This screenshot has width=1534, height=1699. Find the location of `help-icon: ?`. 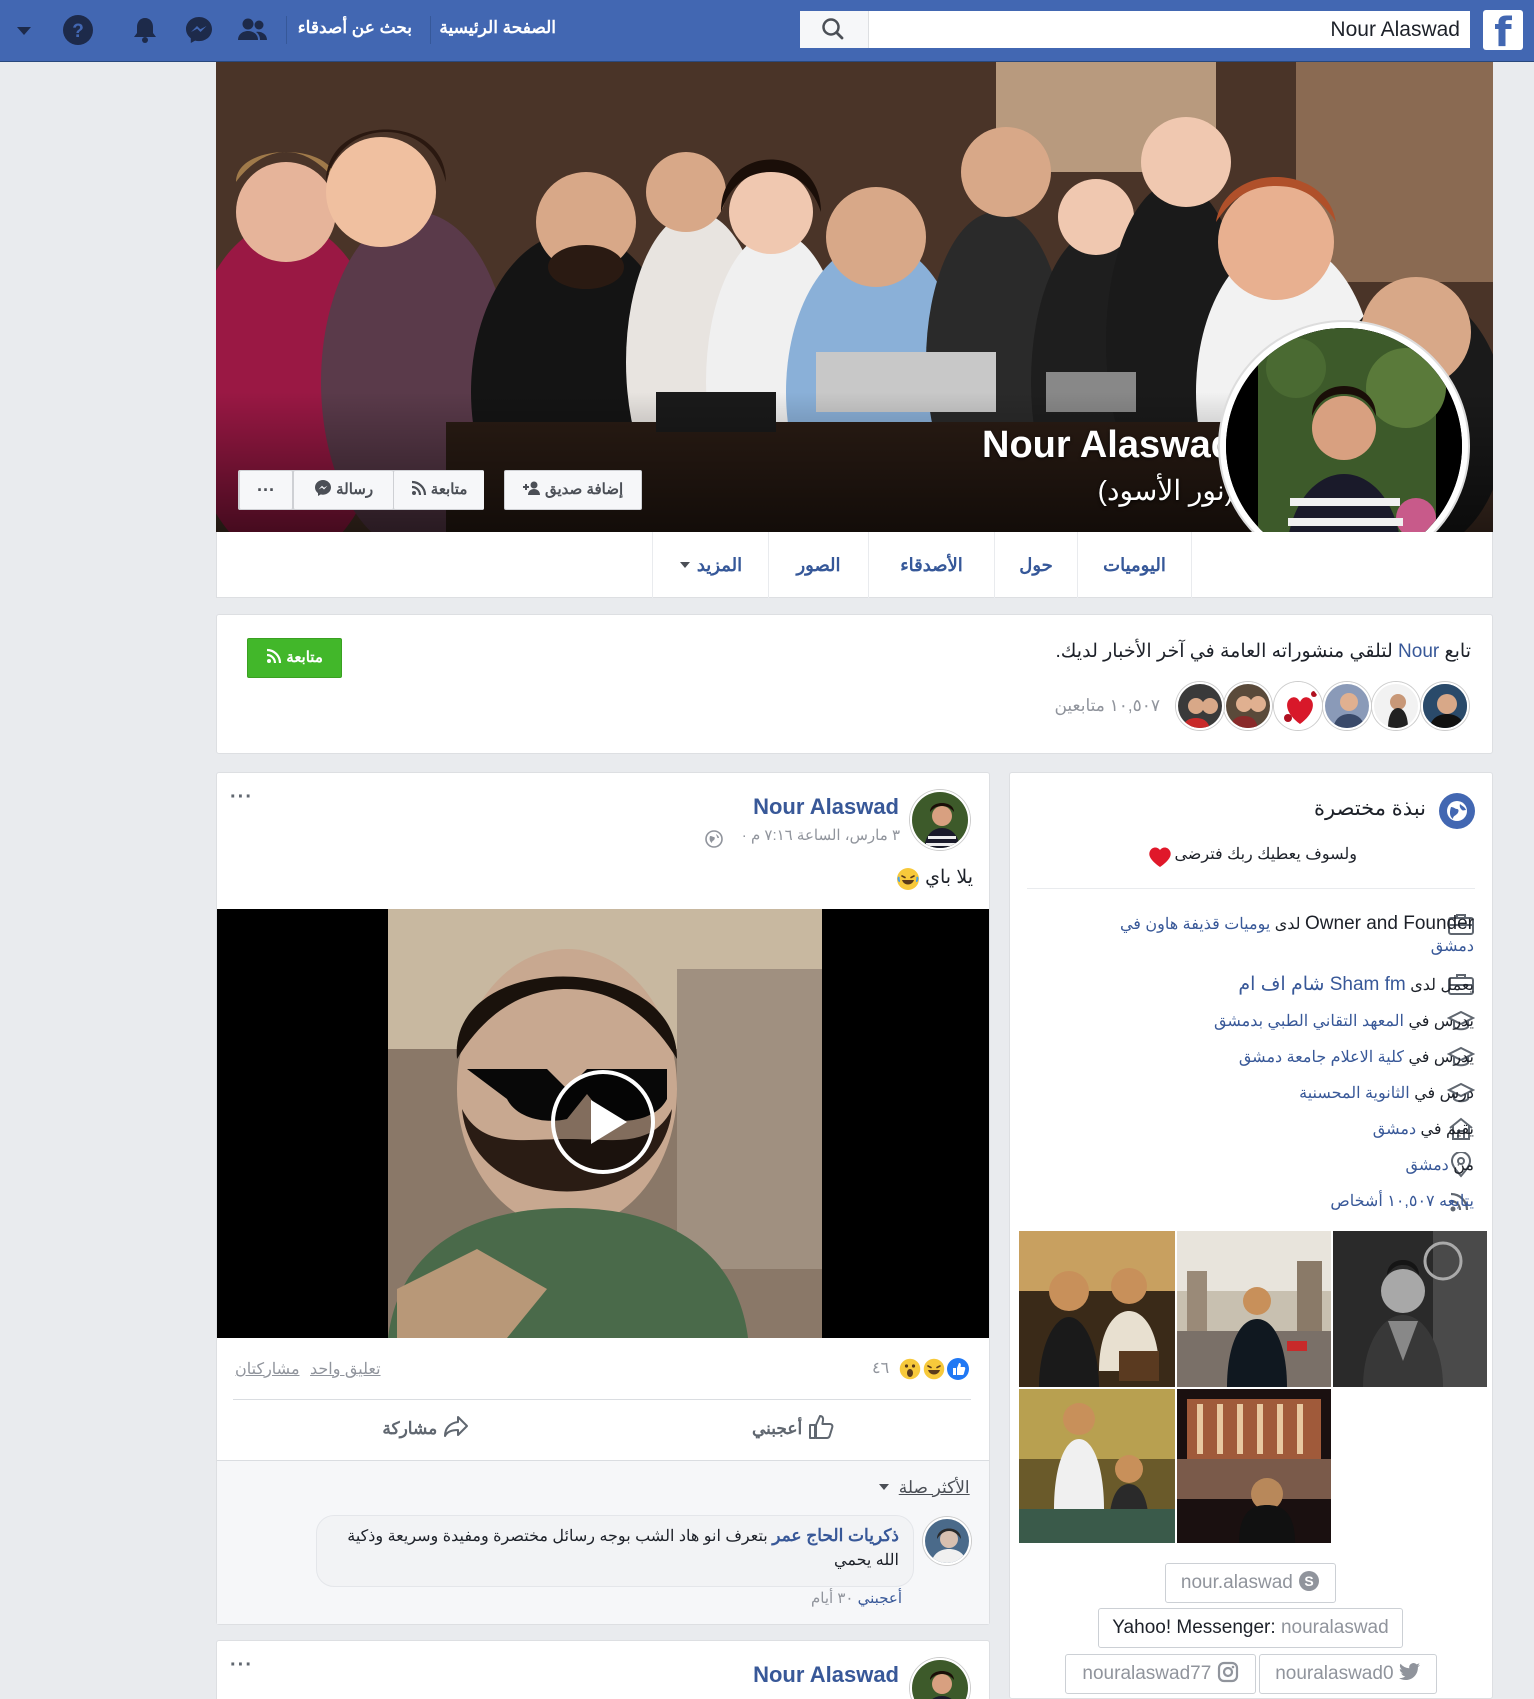

help-icon: ? is located at coordinates (78, 30).